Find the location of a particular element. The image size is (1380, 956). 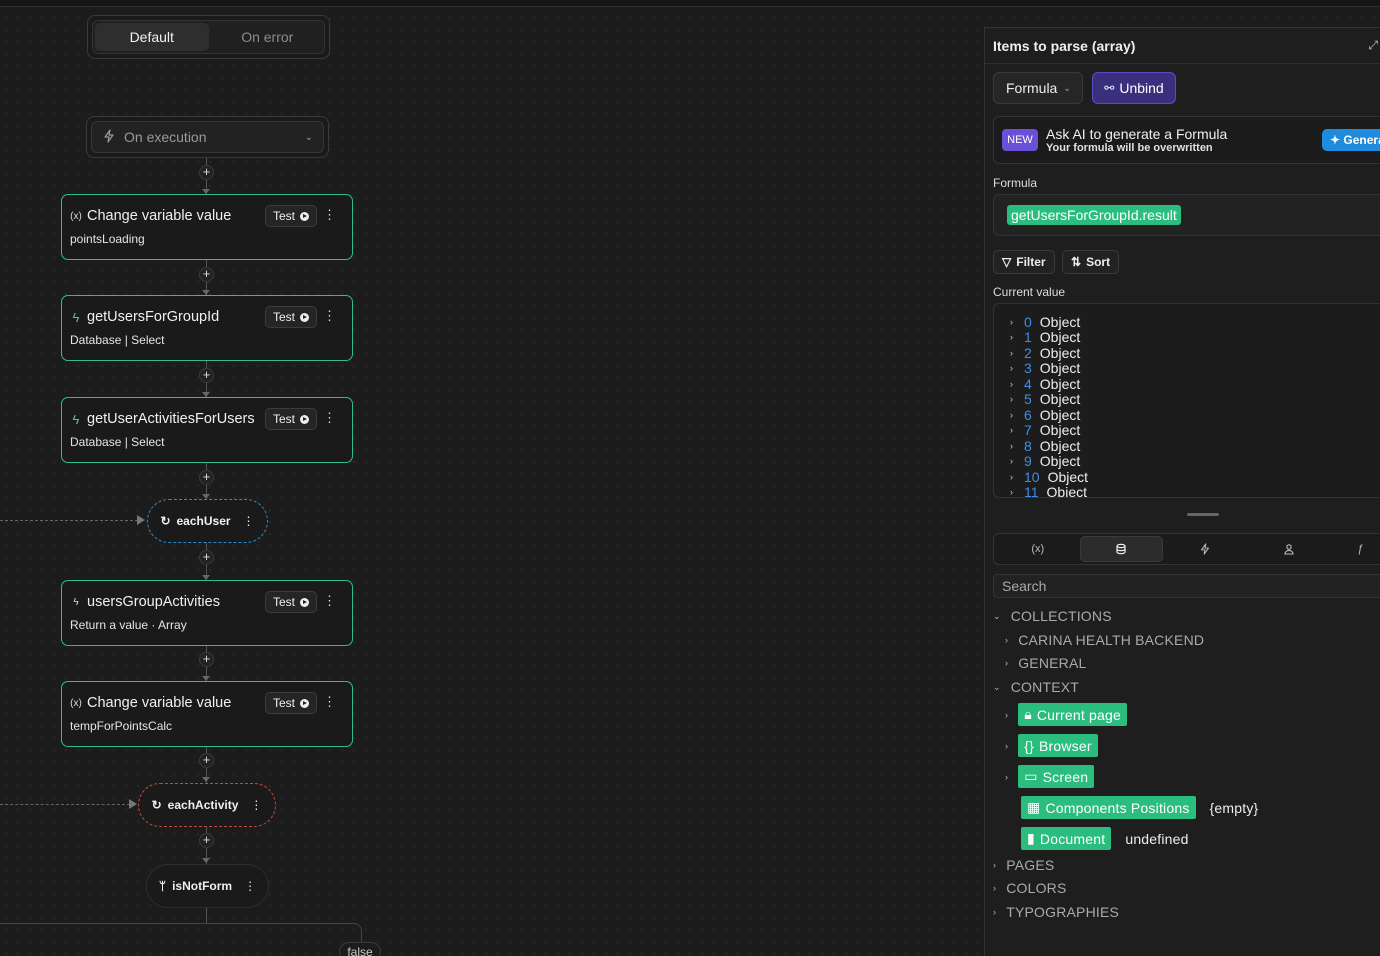

value-index: 5 is located at coordinates (1028, 399).